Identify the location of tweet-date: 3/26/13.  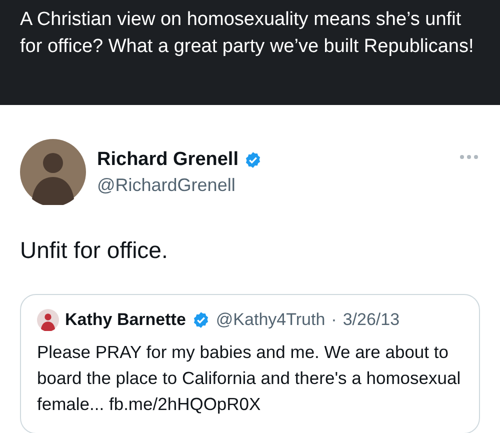
(371, 320).